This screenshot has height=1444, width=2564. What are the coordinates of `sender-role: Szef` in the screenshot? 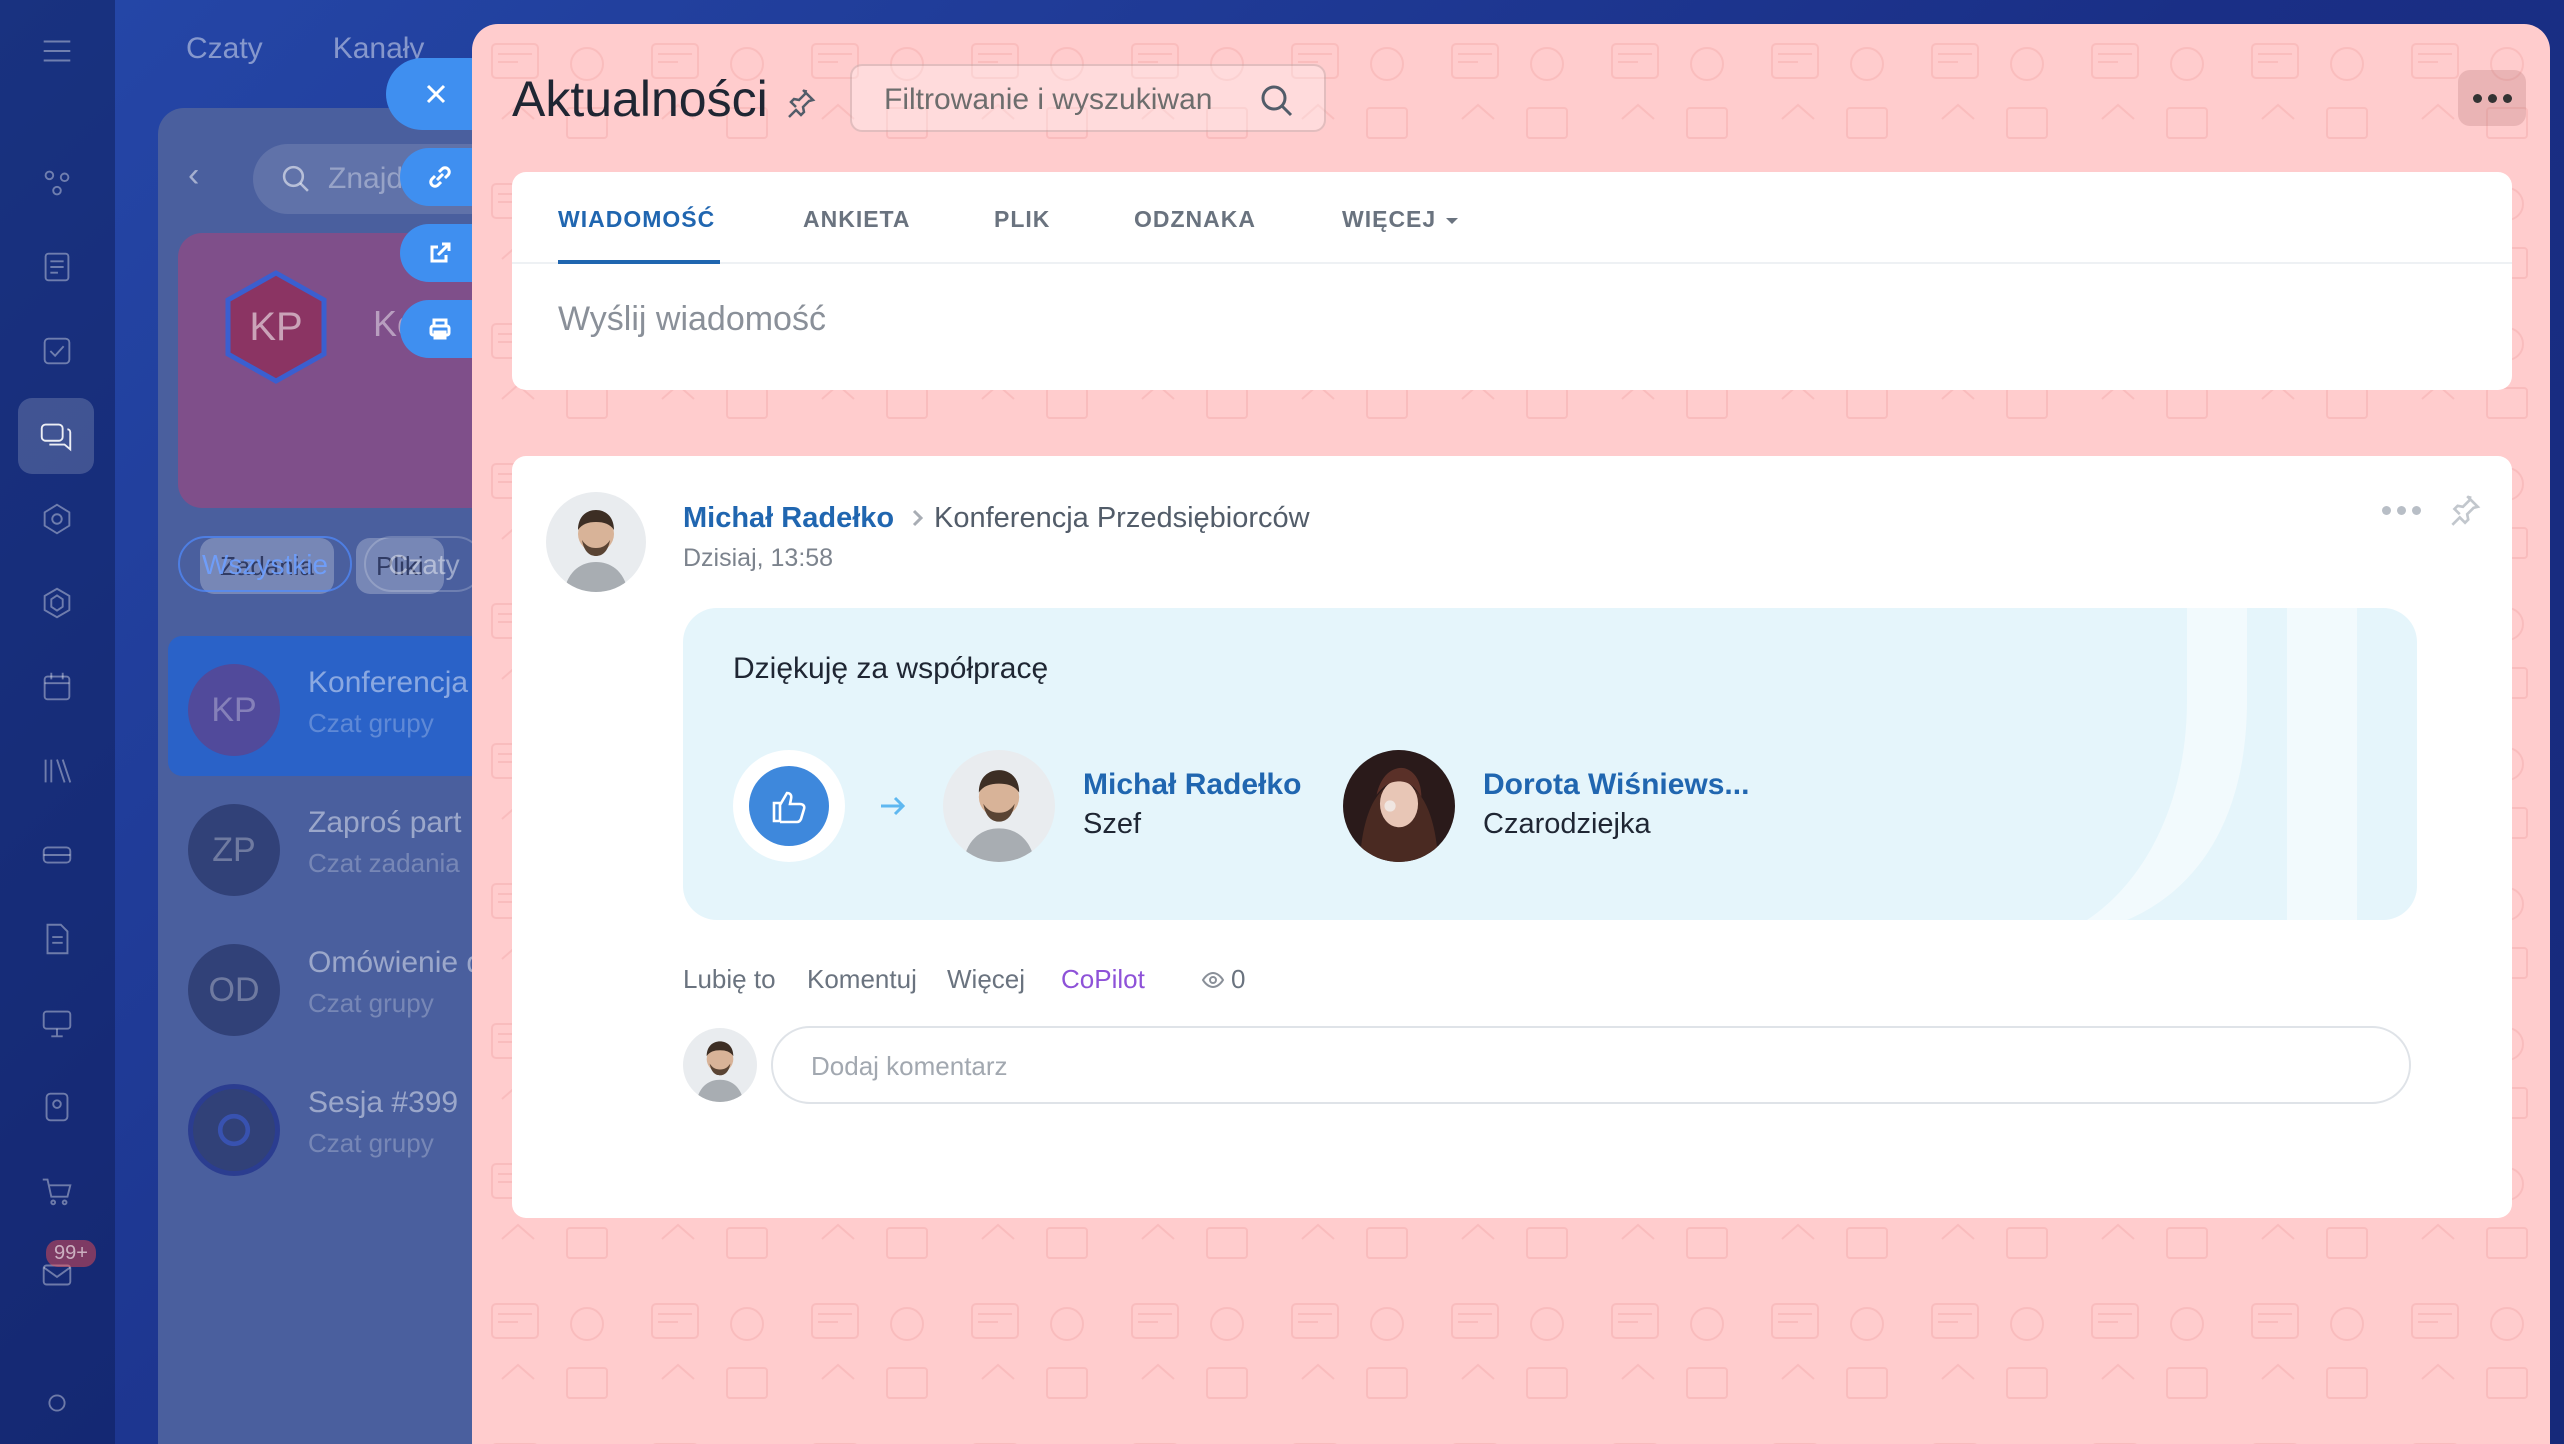 It's located at (1112, 824).